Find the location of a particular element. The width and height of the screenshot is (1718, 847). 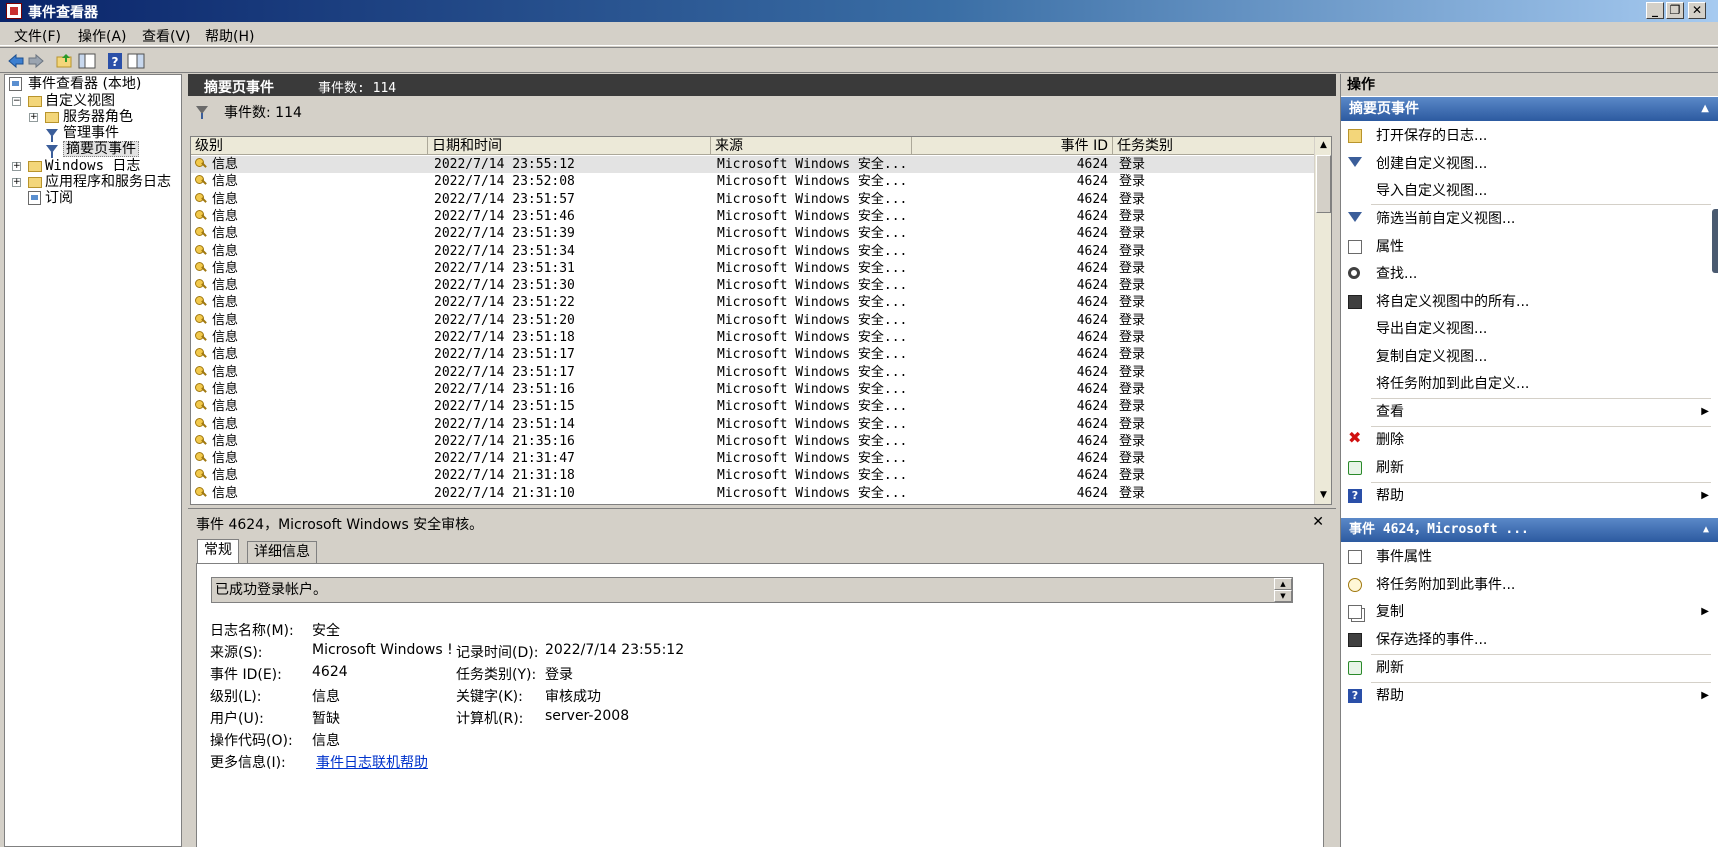

scroll-thumb is located at coordinates (1323, 184).